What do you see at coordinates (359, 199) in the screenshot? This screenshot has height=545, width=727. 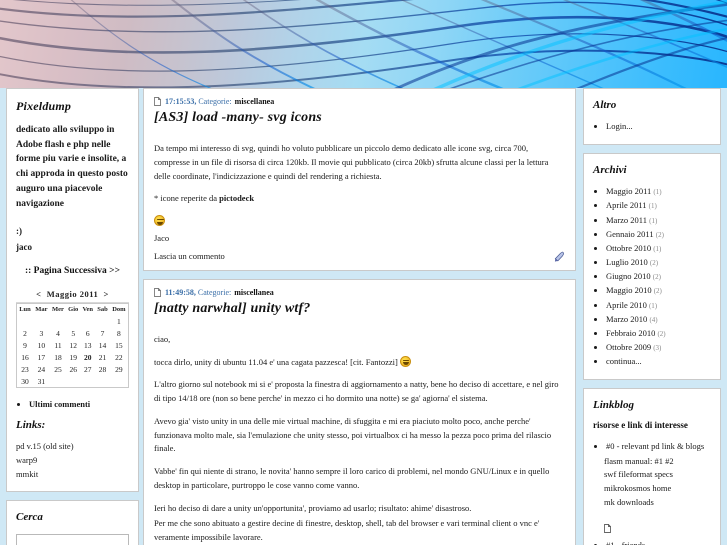 I see `post-note: * icone reperite da pictodeck` at bounding box center [359, 199].